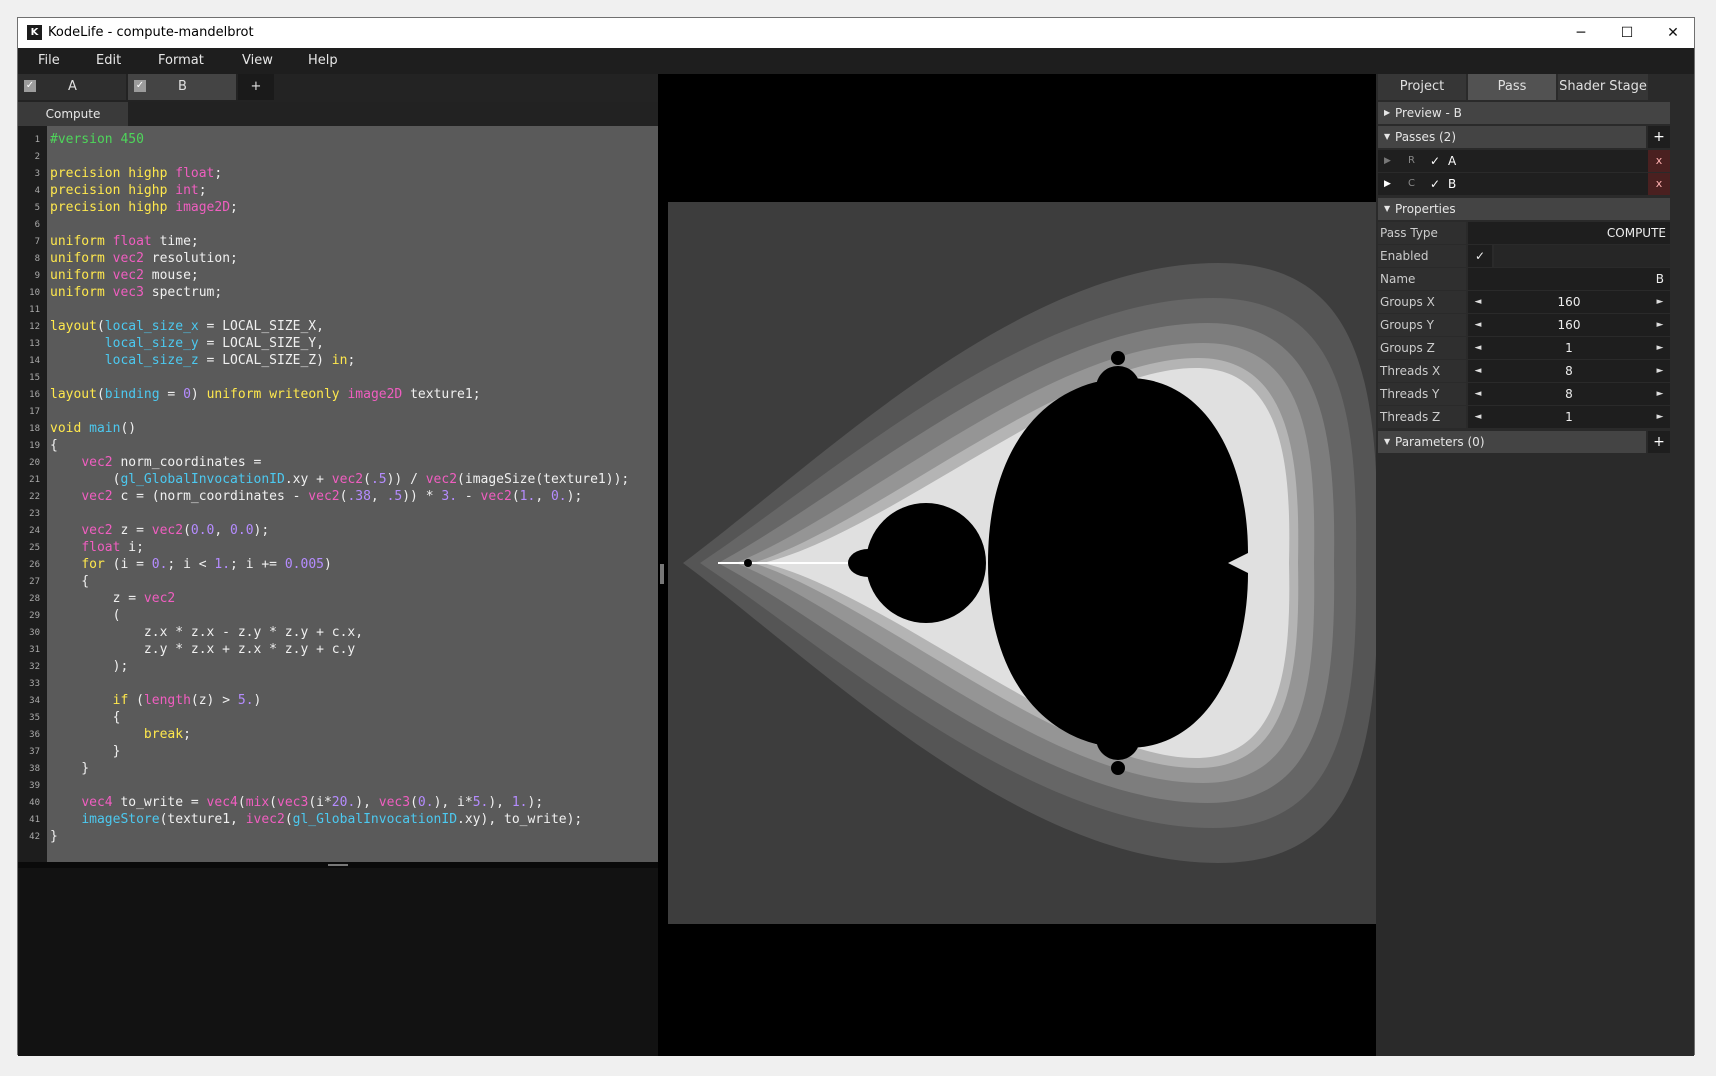  I want to click on menu-bar: File Edit Format View Help, so click(856, 61).